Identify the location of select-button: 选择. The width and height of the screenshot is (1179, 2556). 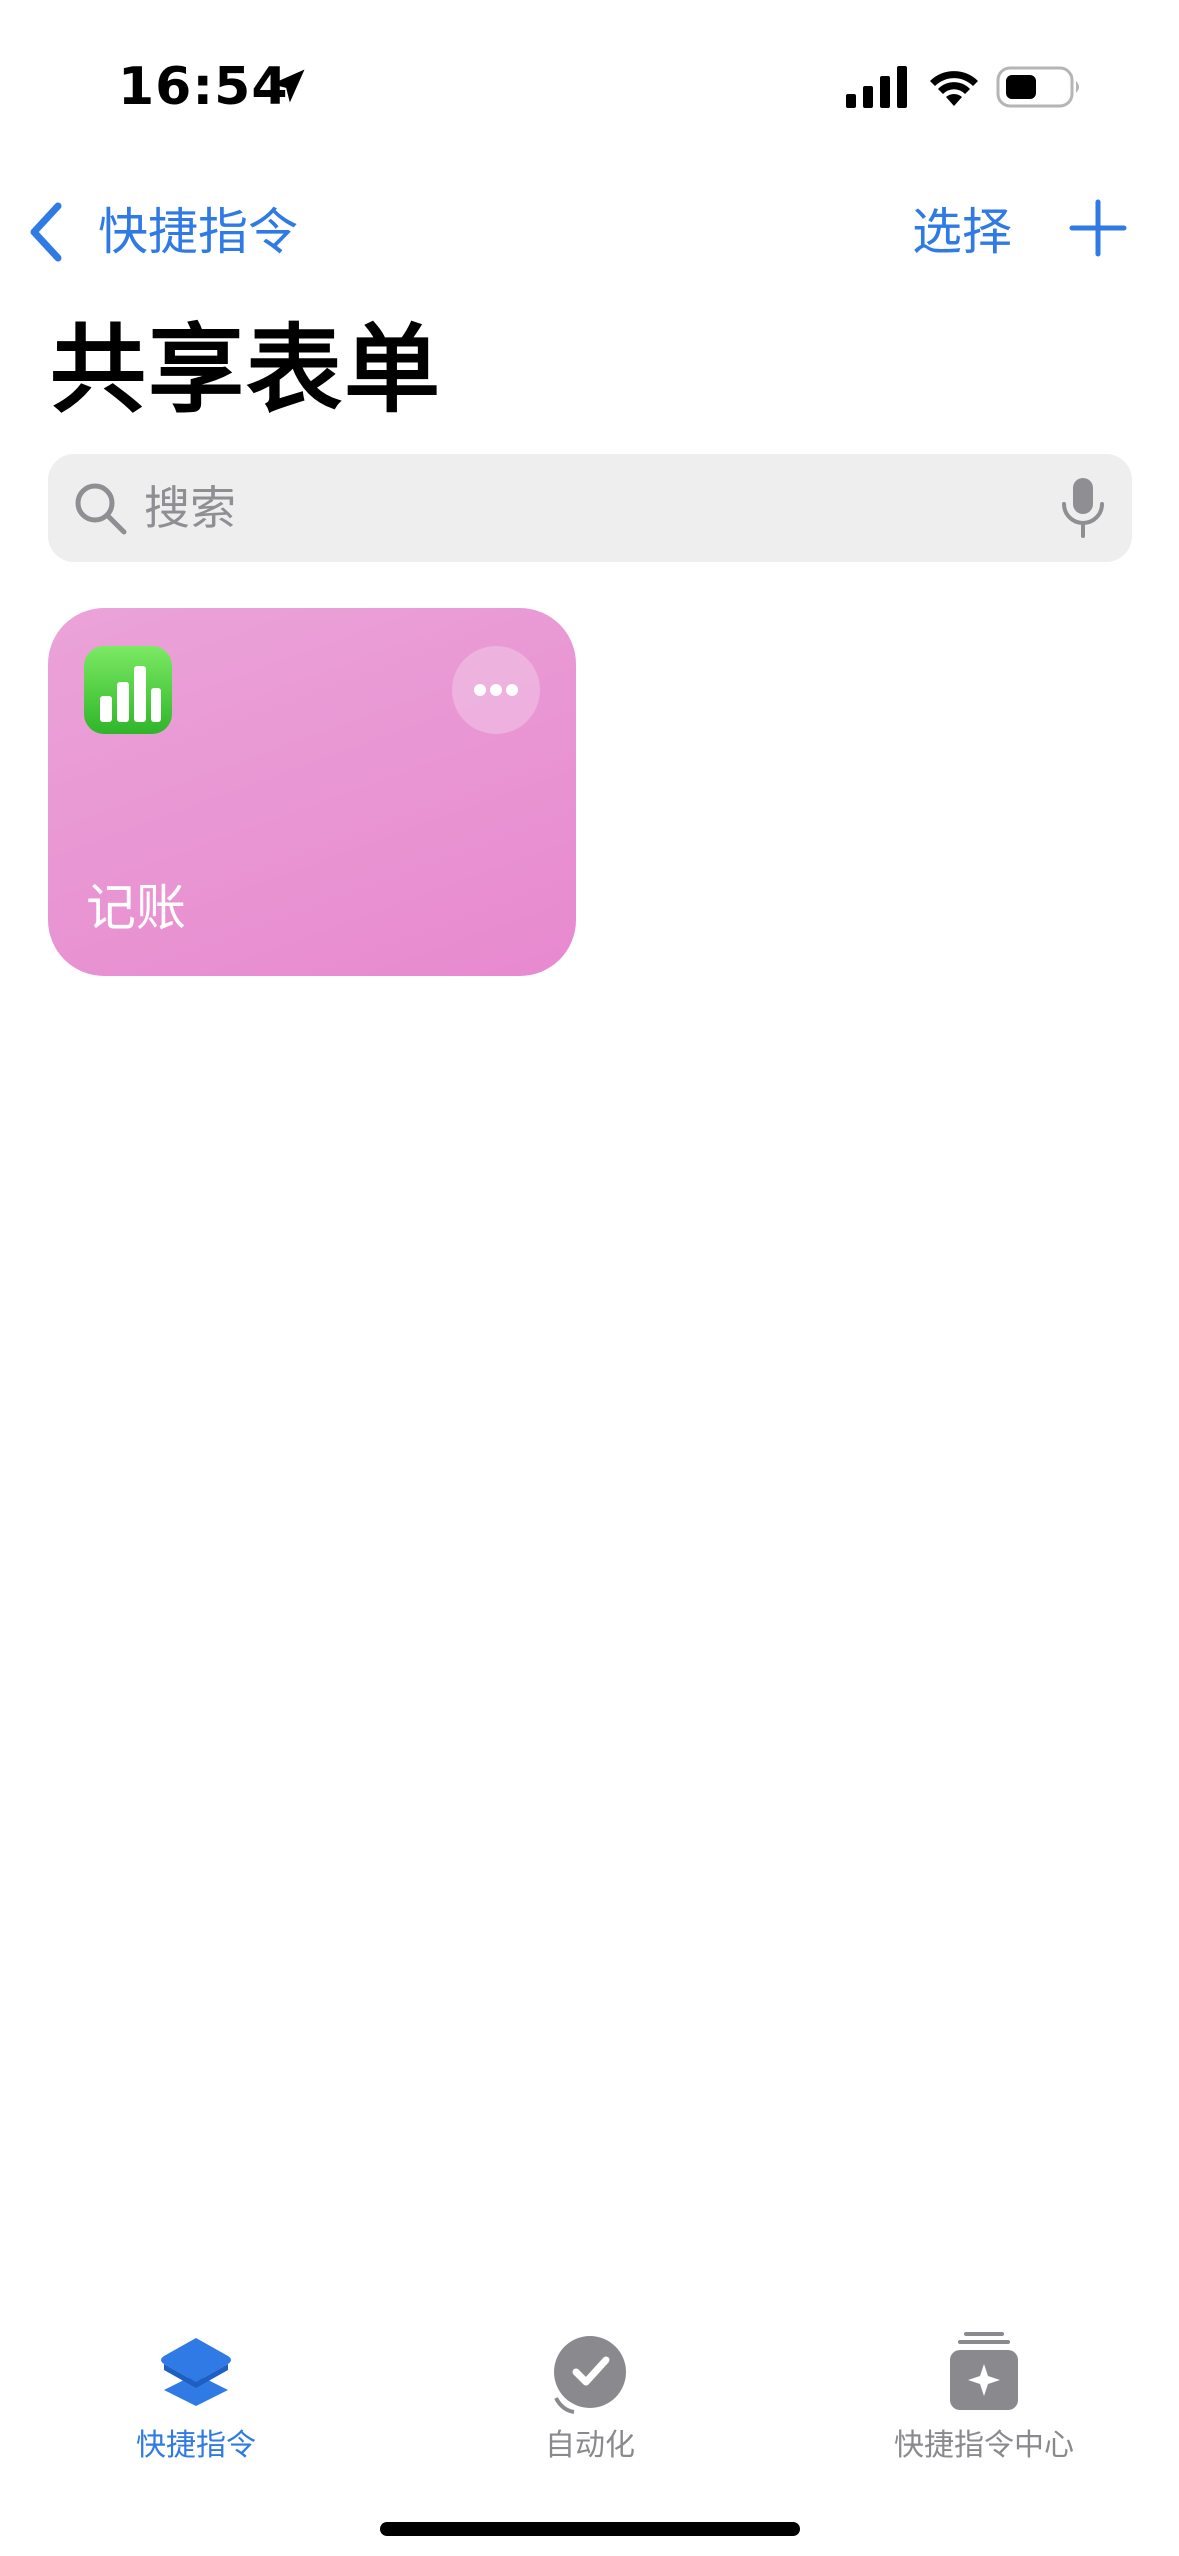
(962, 232).